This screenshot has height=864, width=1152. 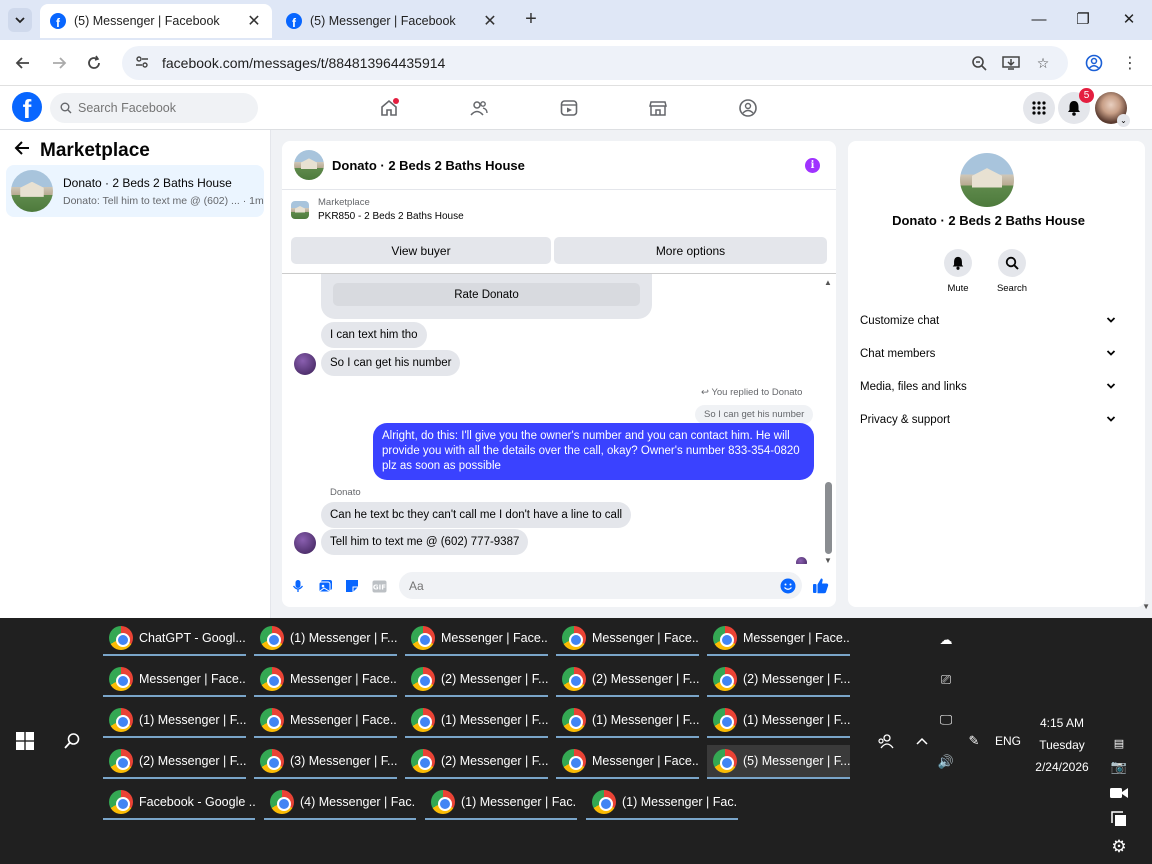 I want to click on menu-grid-icon, so click(x=1039, y=108).